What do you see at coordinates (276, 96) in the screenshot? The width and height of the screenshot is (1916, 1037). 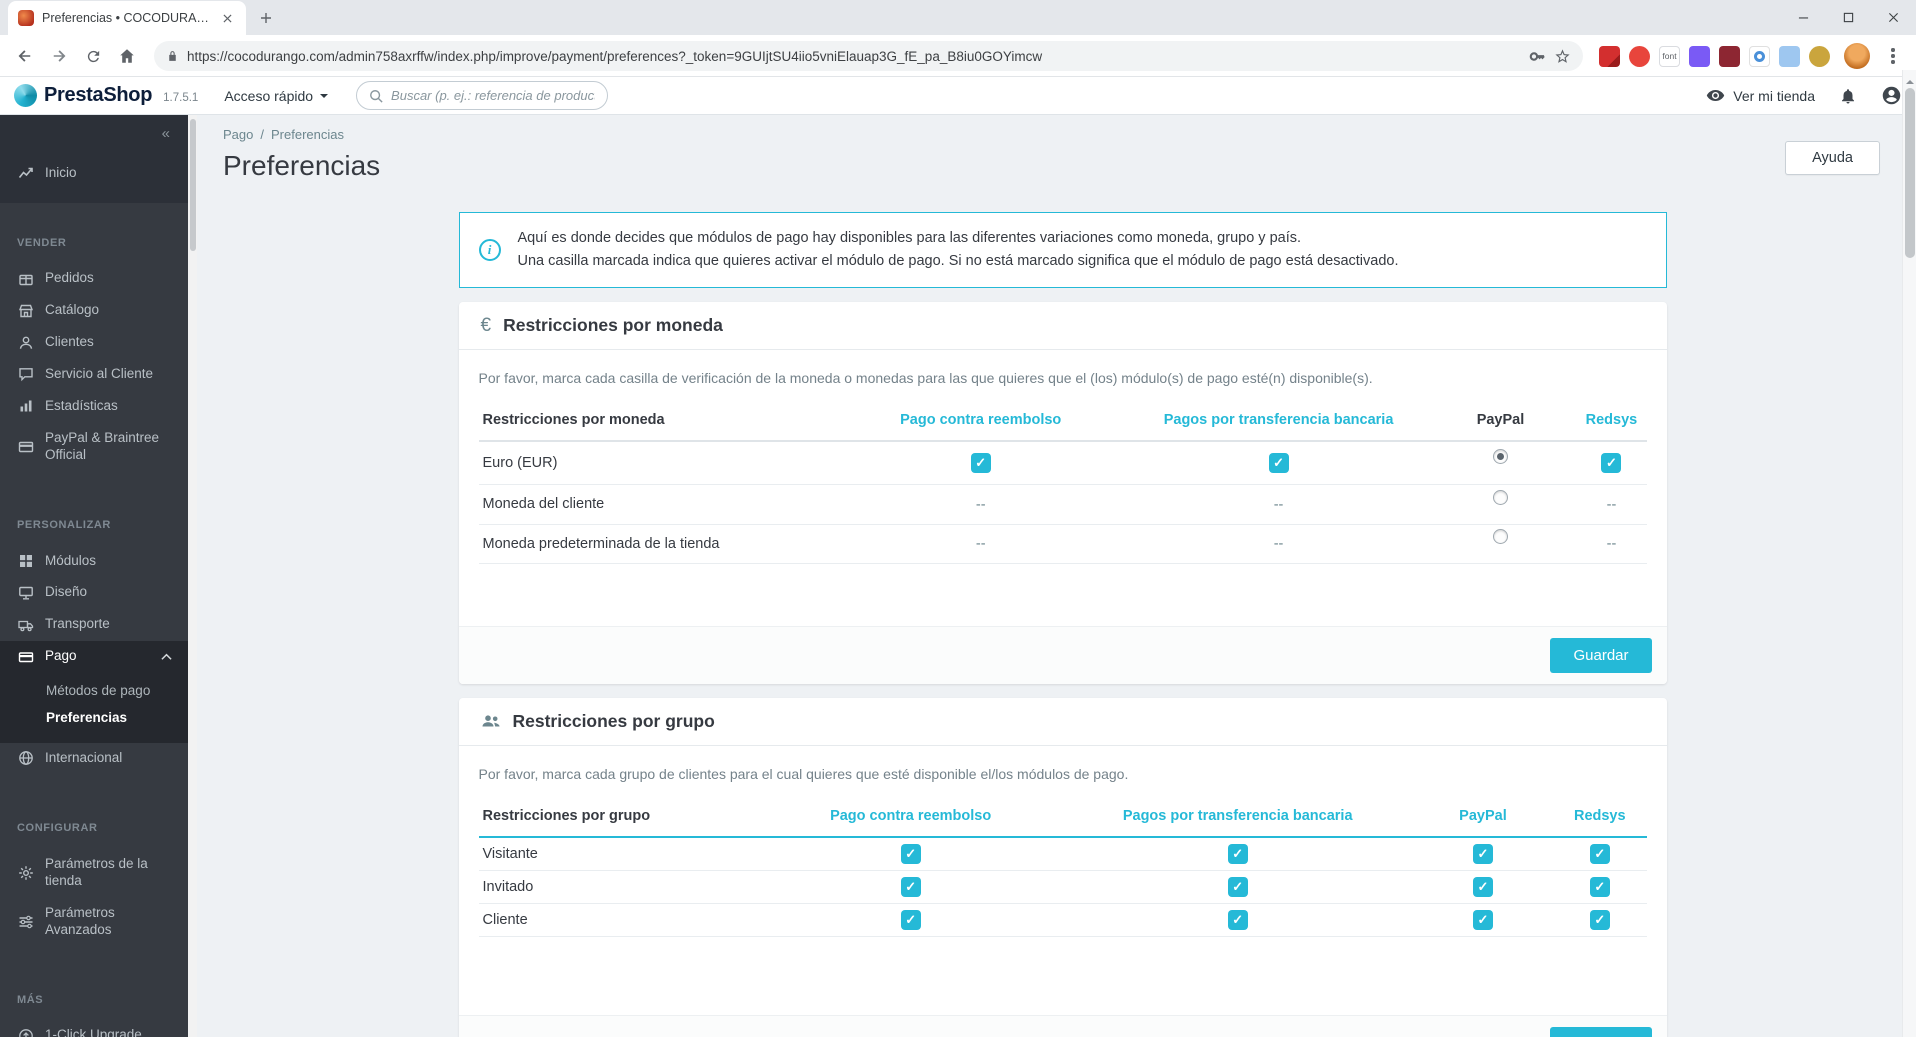 I see `quick-access-dropdown: Acceso rápido` at bounding box center [276, 96].